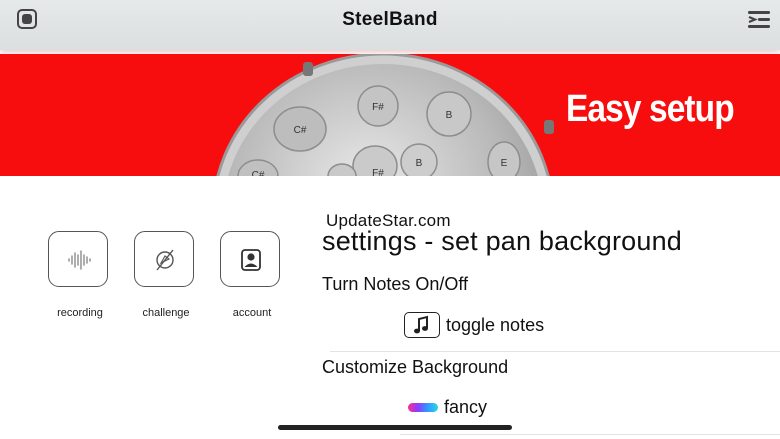  I want to click on pan-note-label: E, so click(504, 163).